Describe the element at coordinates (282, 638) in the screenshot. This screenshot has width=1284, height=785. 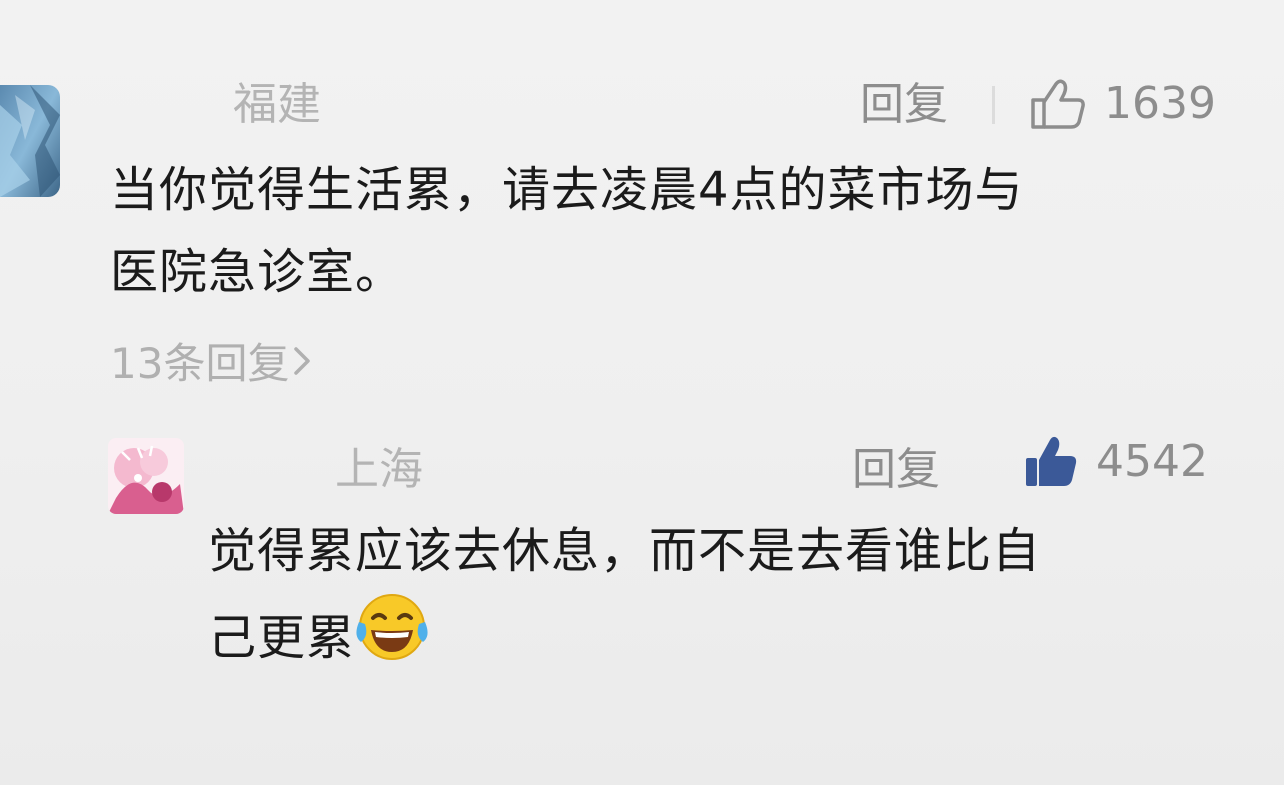
I see `comment-text-line: 己更累` at that location.